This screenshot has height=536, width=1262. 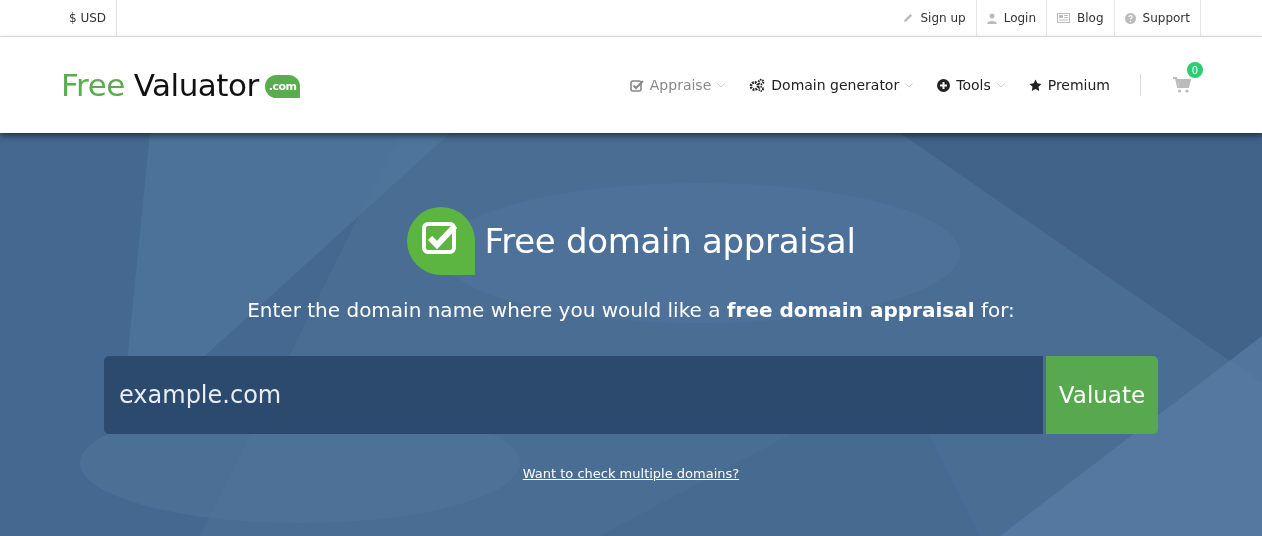 What do you see at coordinates (631, 310) in the screenshot?
I see `subtitle: Enter the domain name where you would like a free domain appraisal for:` at bounding box center [631, 310].